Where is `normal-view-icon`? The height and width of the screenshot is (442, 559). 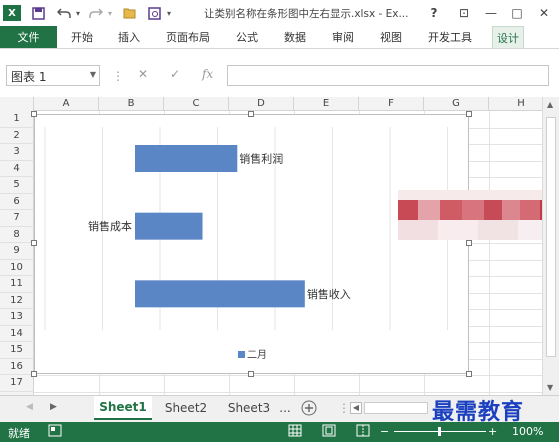
normal-view-icon is located at coordinates (295, 432).